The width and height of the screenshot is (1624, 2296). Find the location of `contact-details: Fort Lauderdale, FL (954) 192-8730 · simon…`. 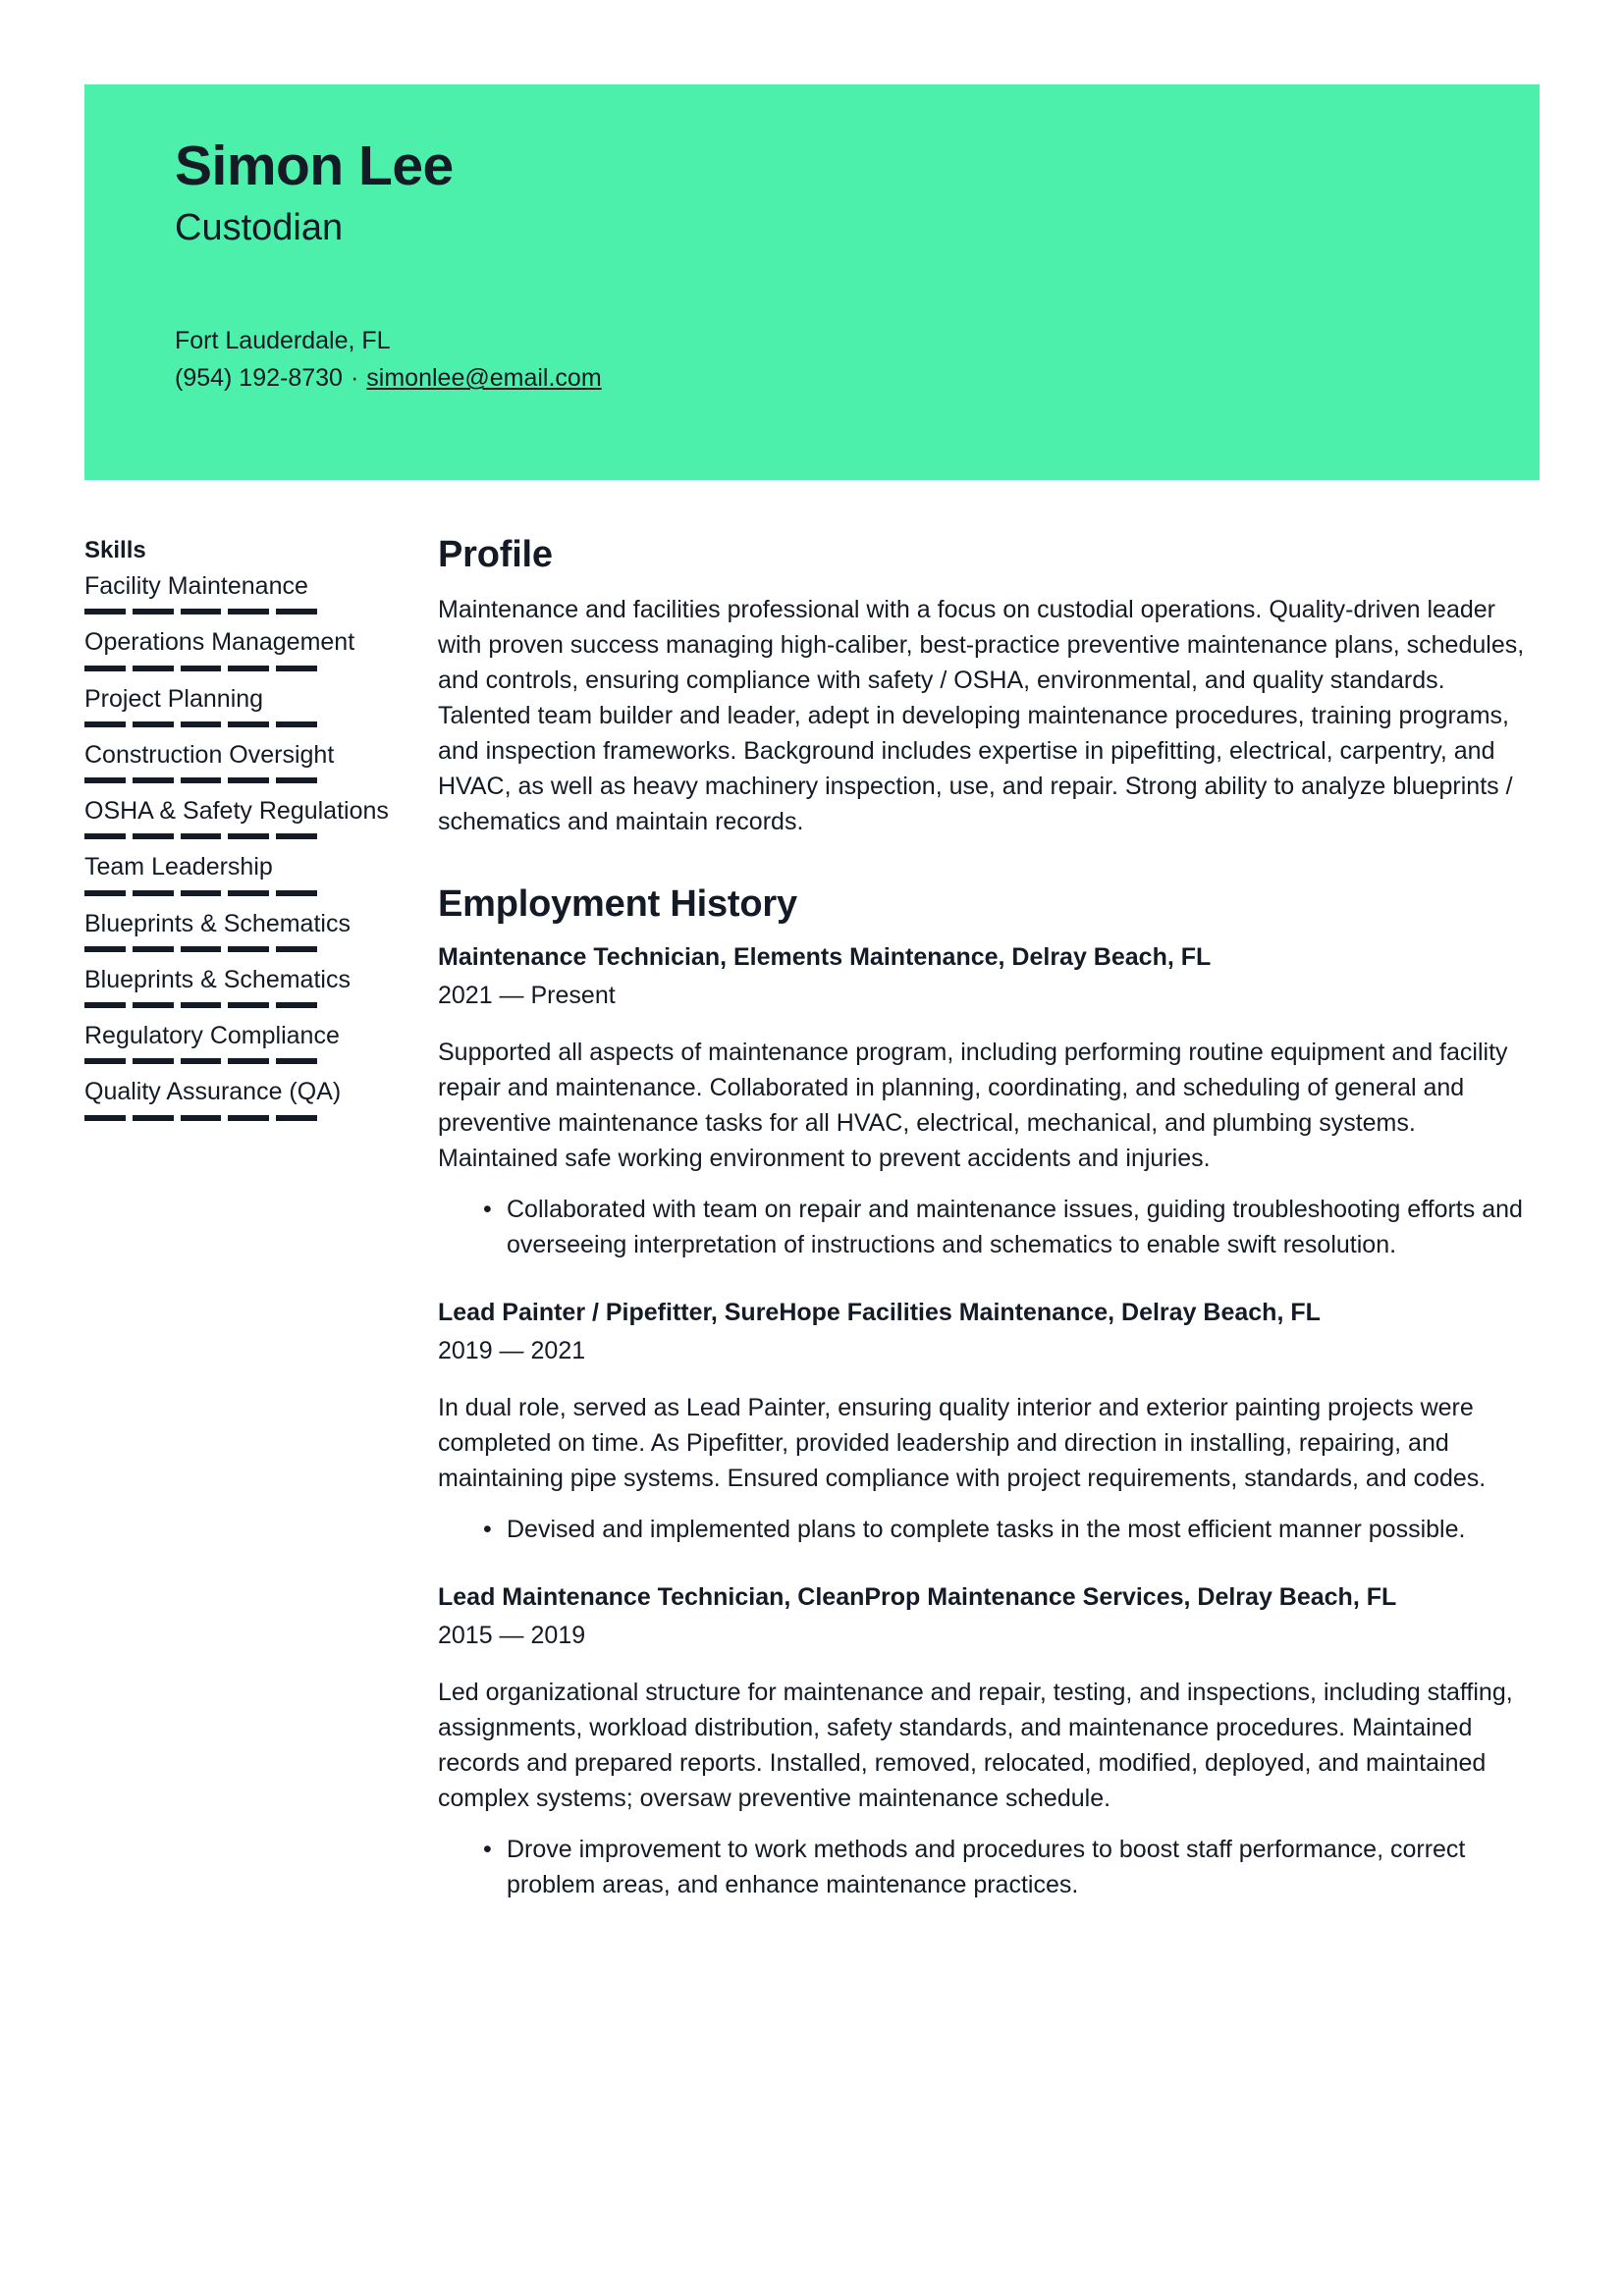

contact-details: Fort Lauderdale, FL (954) 192-8730 · simon… is located at coordinates (857, 360).